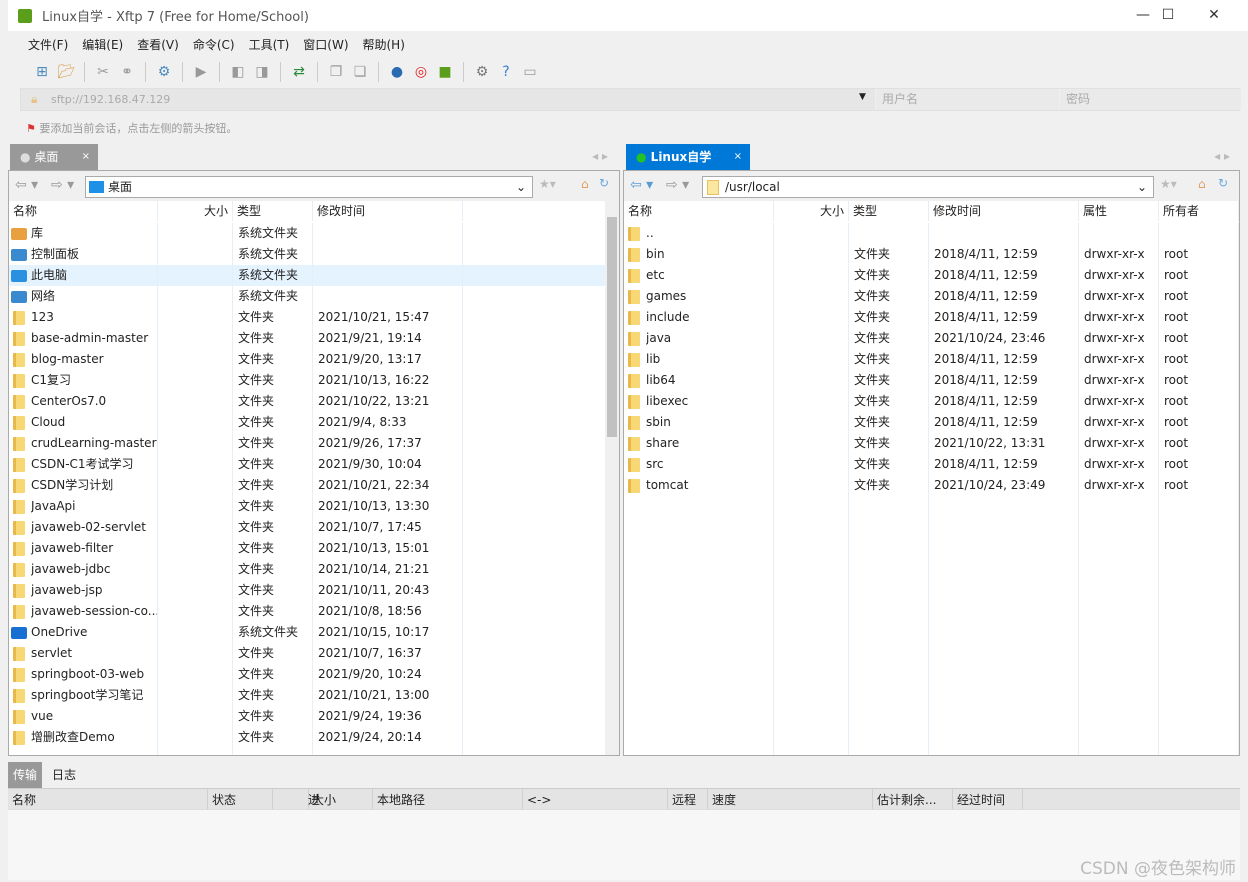 Image resolution: width=1248 pixels, height=882 pixels. I want to click on column-header: 属性, so click(1119, 211).